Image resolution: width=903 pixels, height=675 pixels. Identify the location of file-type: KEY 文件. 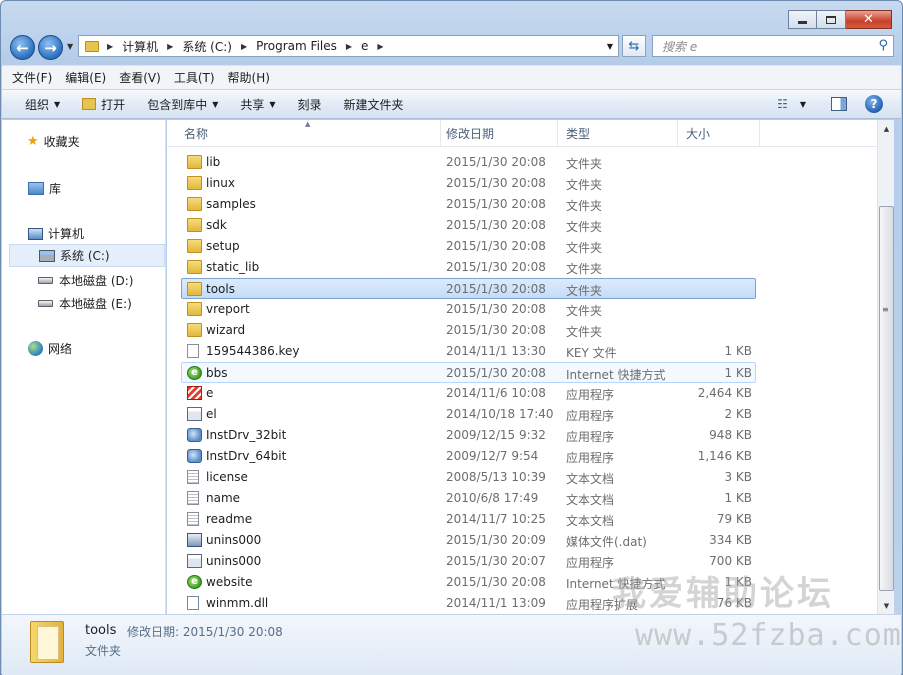
(591, 353).